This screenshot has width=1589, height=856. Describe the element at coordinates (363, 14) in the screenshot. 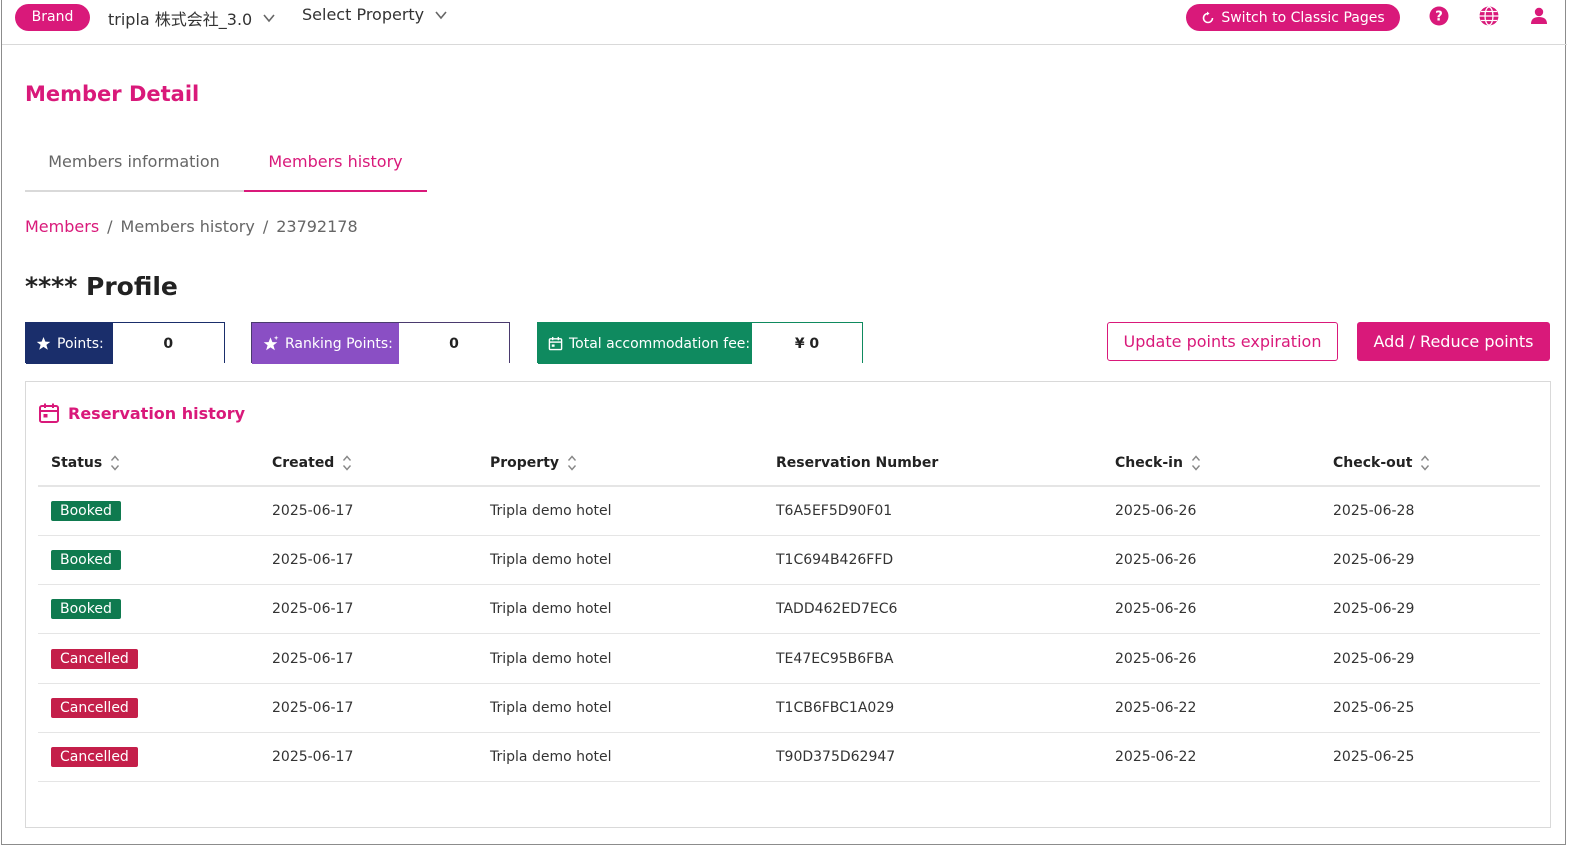

I see `property-select-label: Select Property` at that location.